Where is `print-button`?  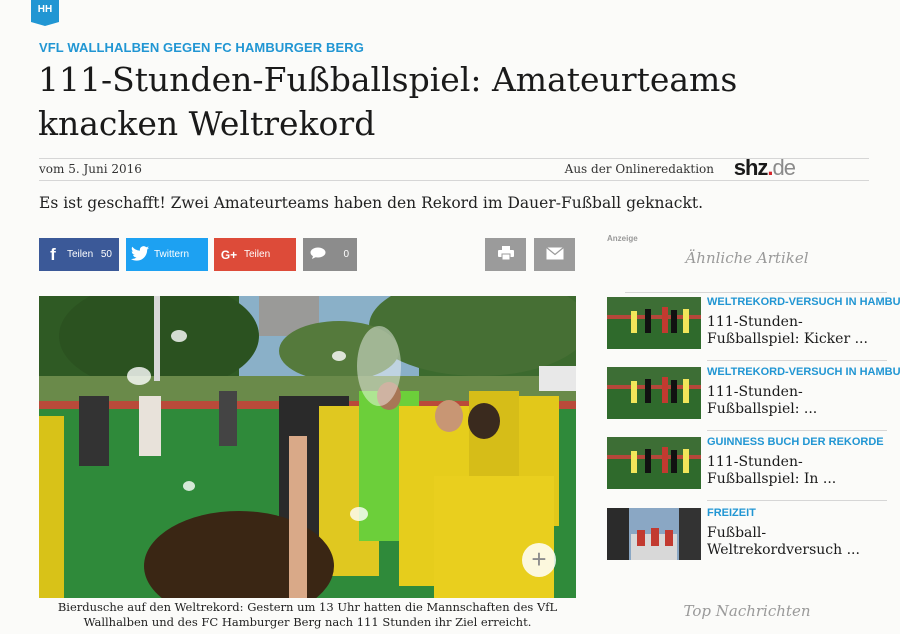 print-button is located at coordinates (505, 254).